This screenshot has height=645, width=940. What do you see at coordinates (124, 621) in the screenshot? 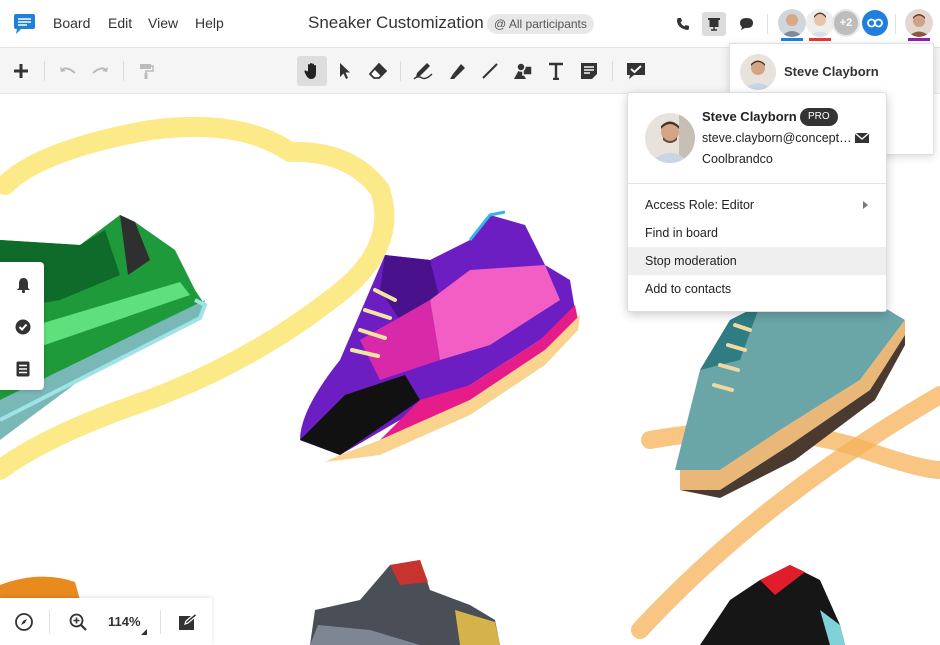
I see `zoom-level: 114%` at bounding box center [124, 621].